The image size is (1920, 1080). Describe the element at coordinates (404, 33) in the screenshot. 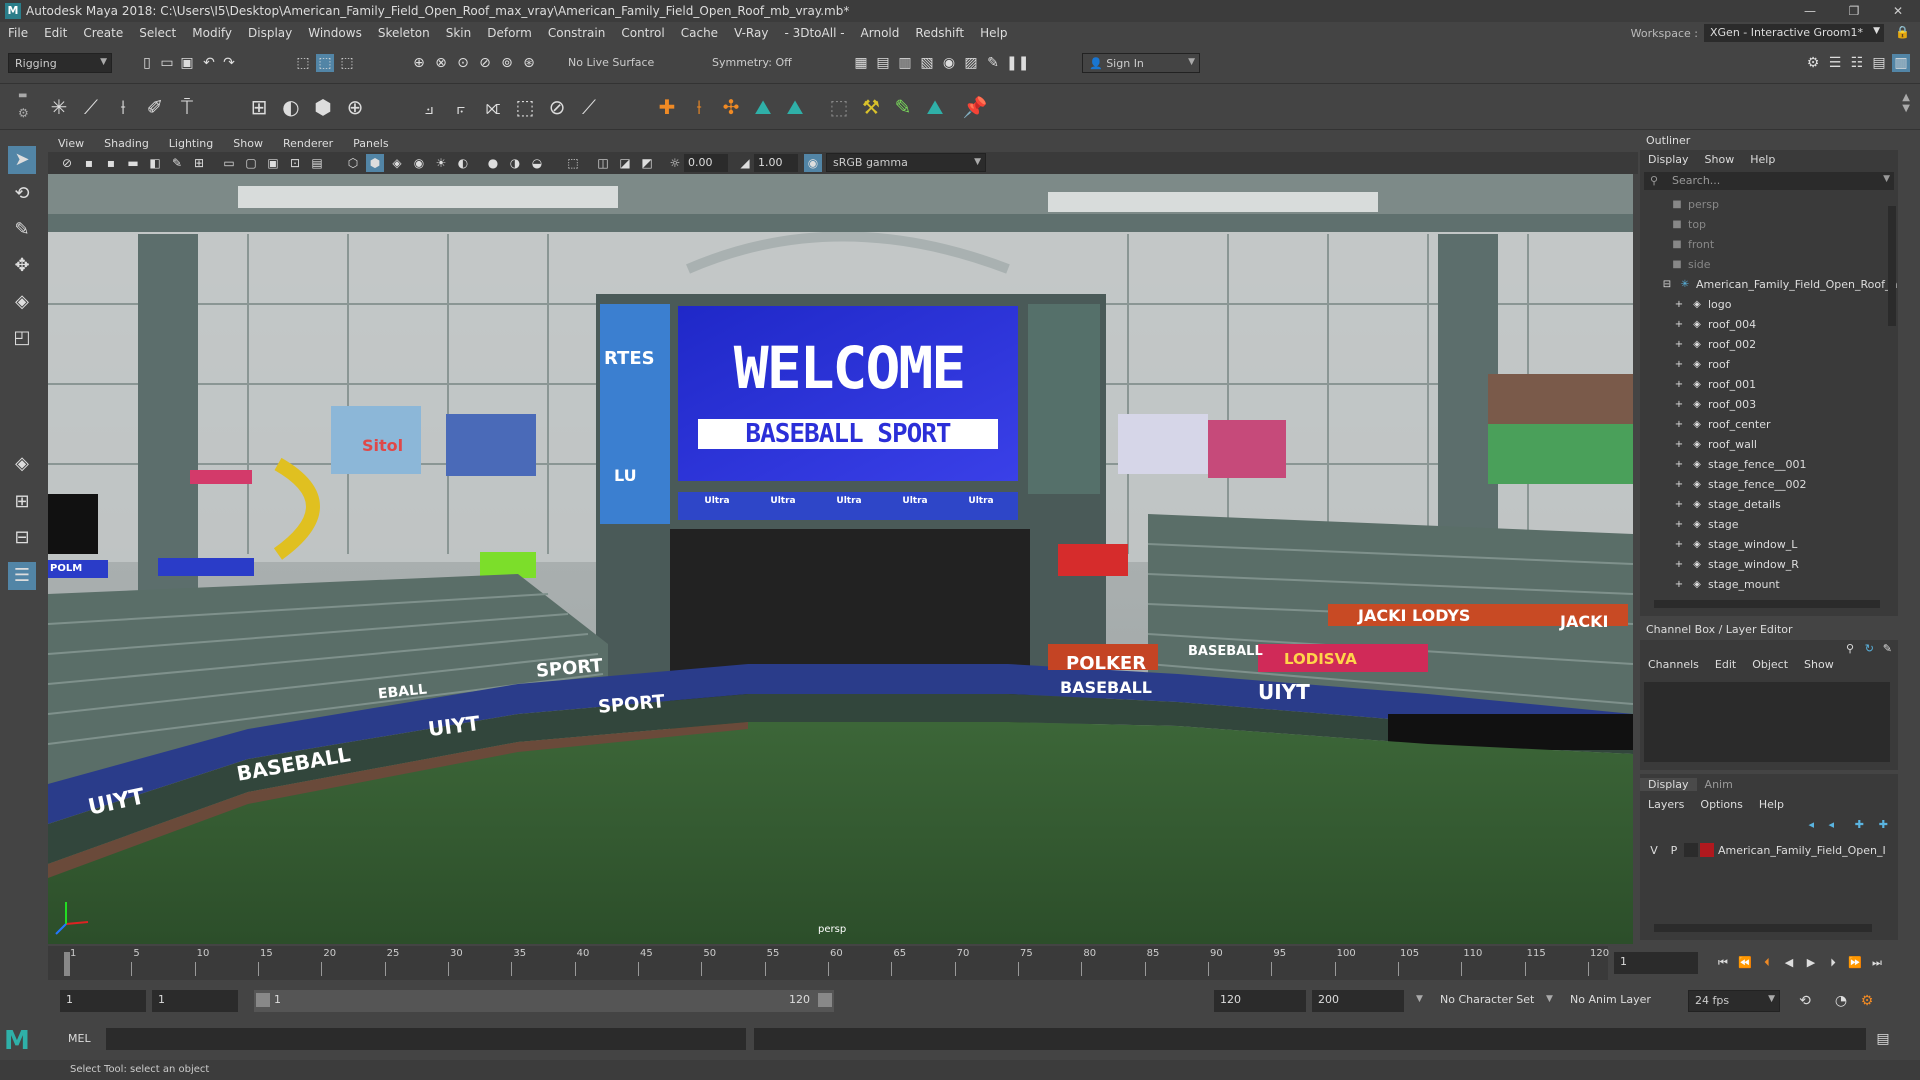

I see `menu-skeleton: Skeleton` at that location.